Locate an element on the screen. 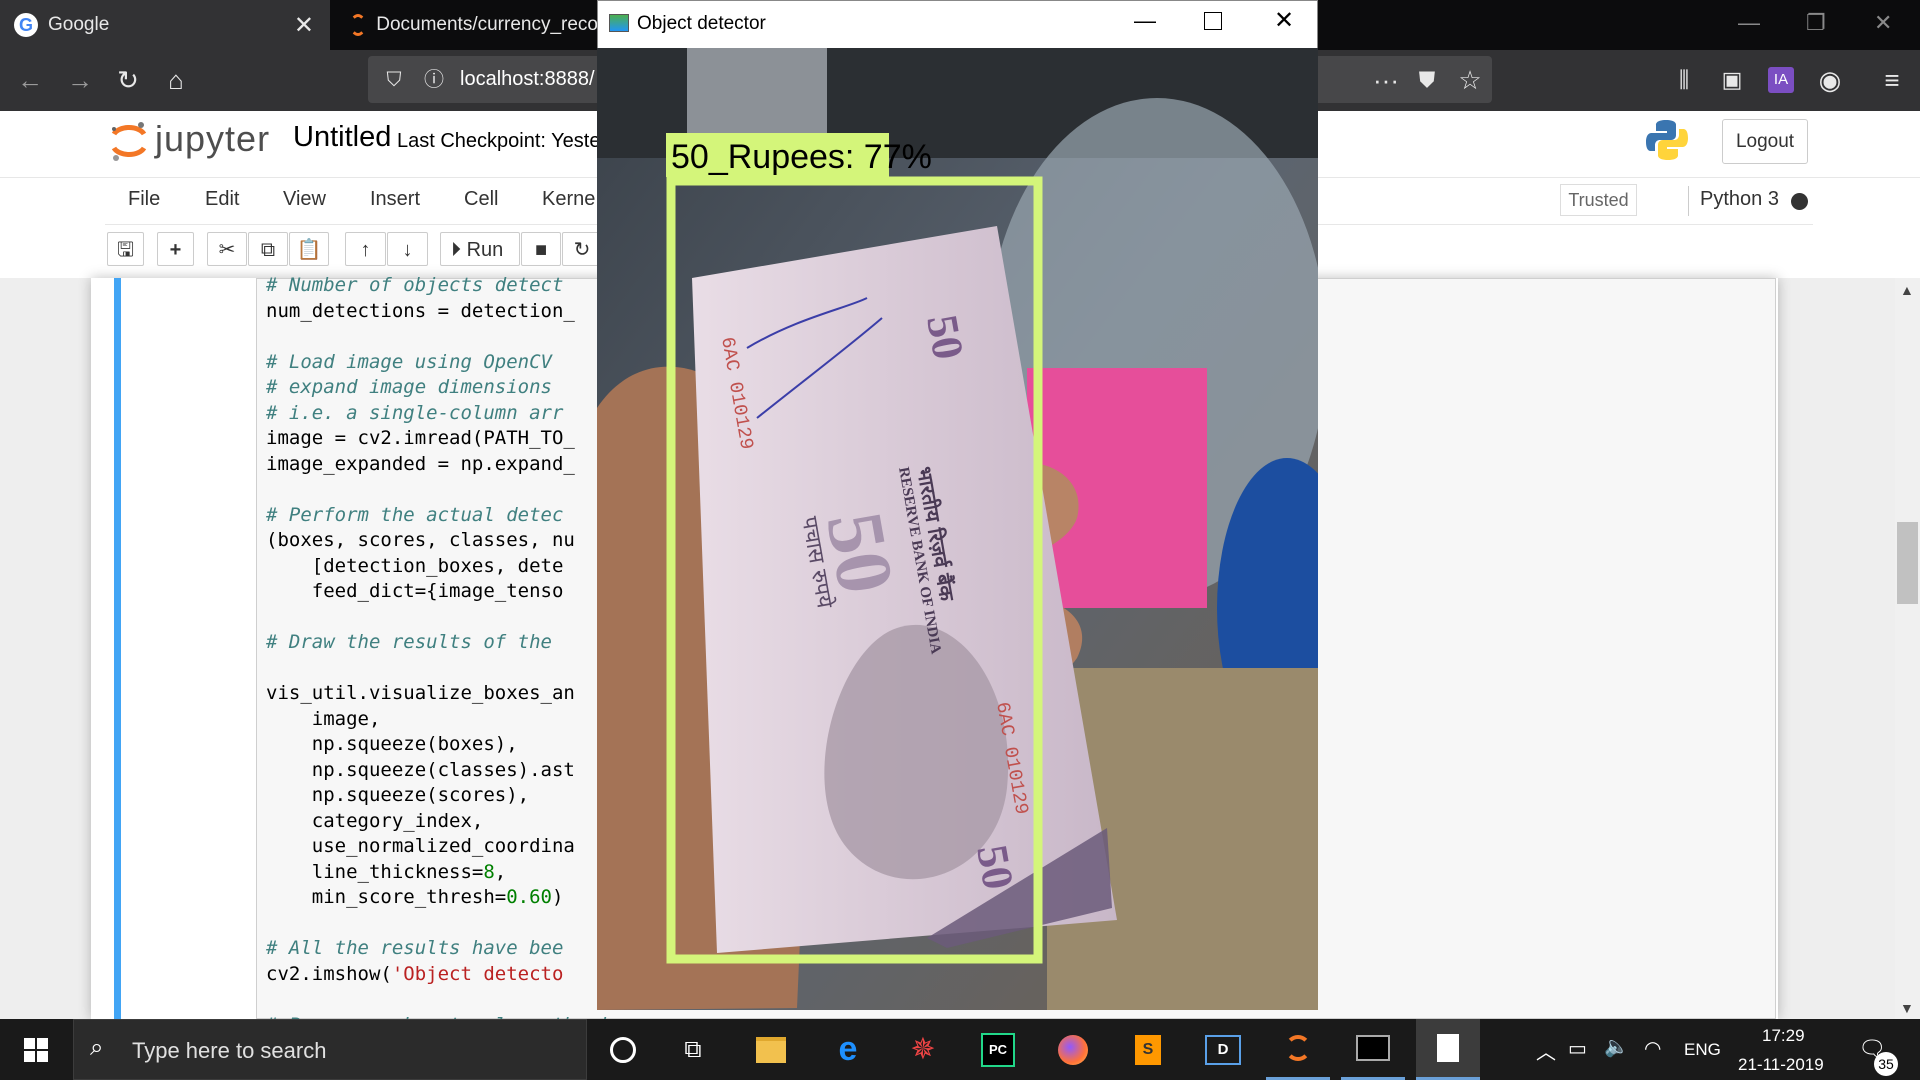  file-explorer-button is located at coordinates (771, 1049).